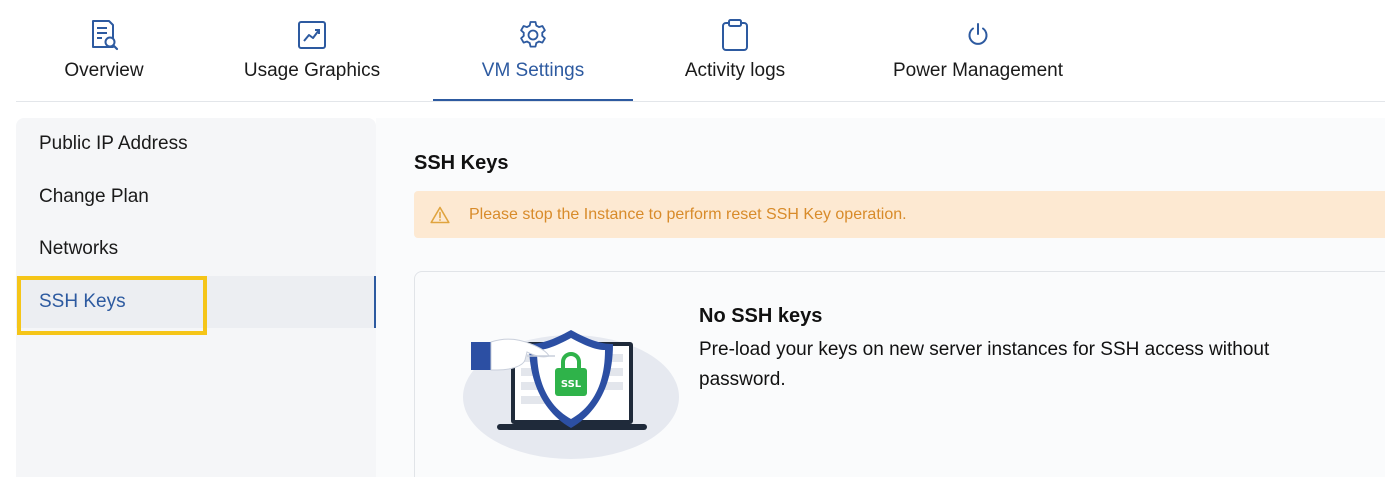  I want to click on clipboard-icon, so click(735, 35).